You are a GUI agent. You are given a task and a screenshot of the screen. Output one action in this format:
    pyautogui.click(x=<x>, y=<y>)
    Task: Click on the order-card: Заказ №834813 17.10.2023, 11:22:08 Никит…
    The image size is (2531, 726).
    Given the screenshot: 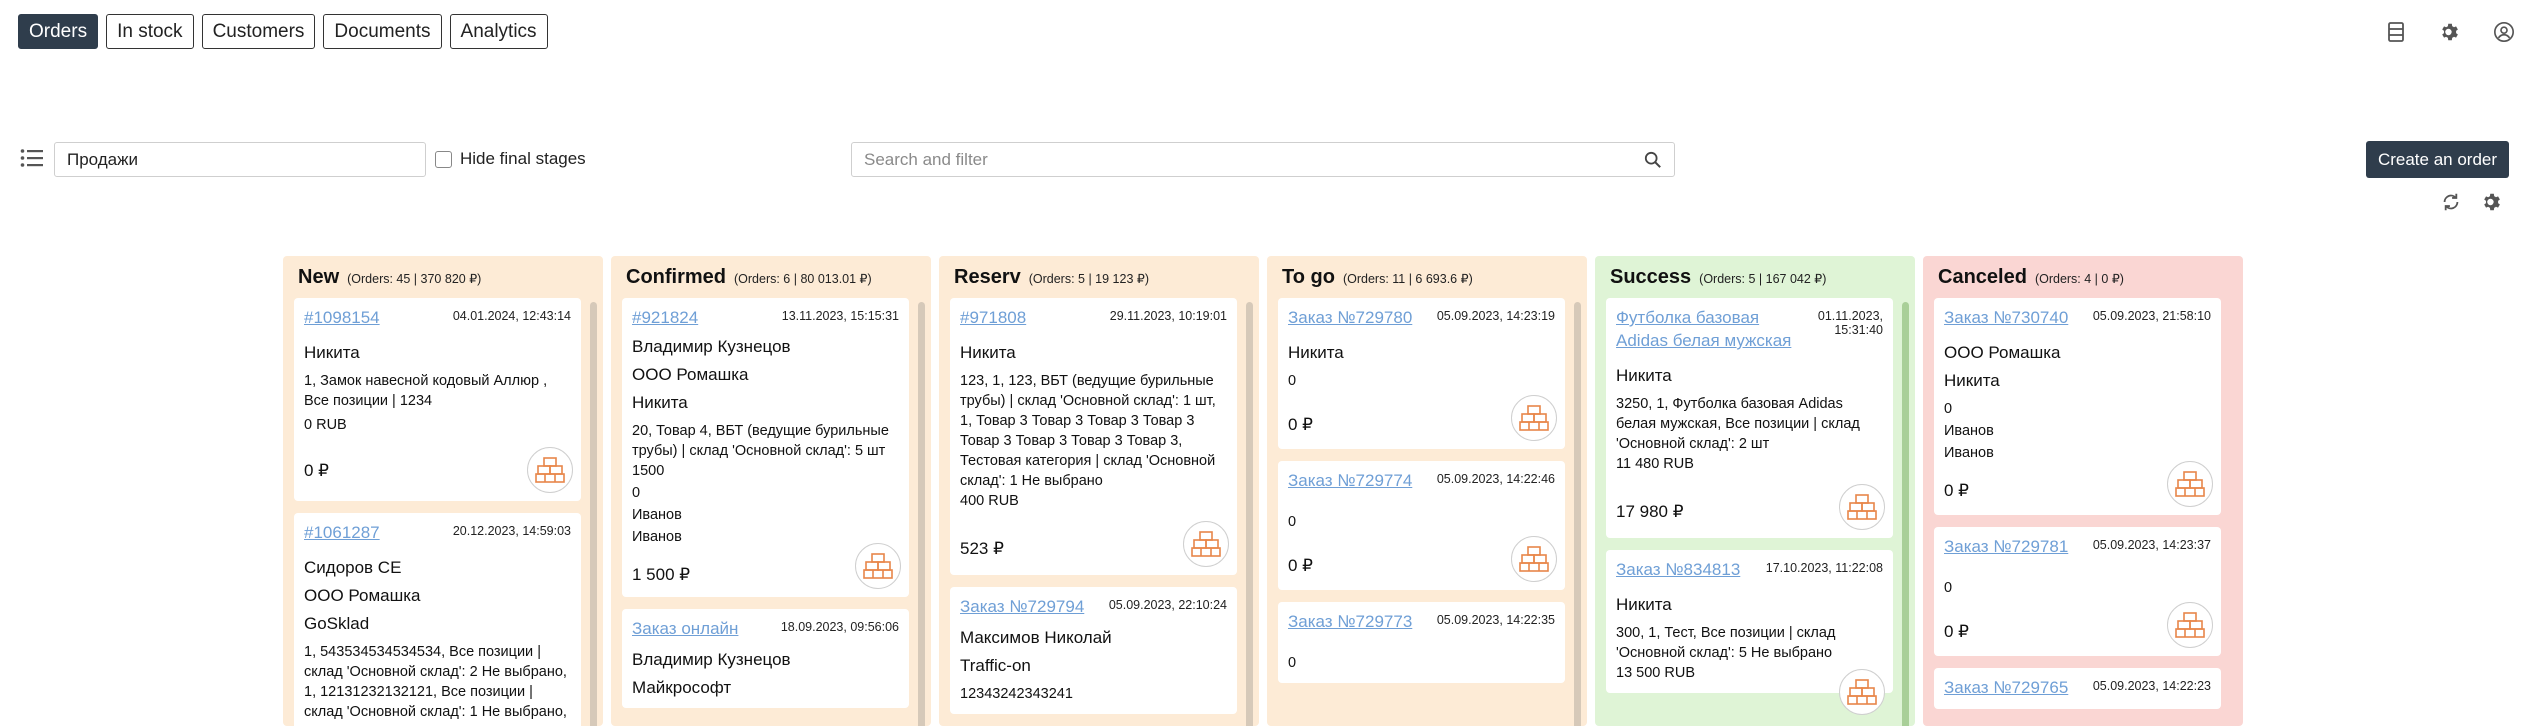 What is the action you would take?
    pyautogui.click(x=1749, y=632)
    